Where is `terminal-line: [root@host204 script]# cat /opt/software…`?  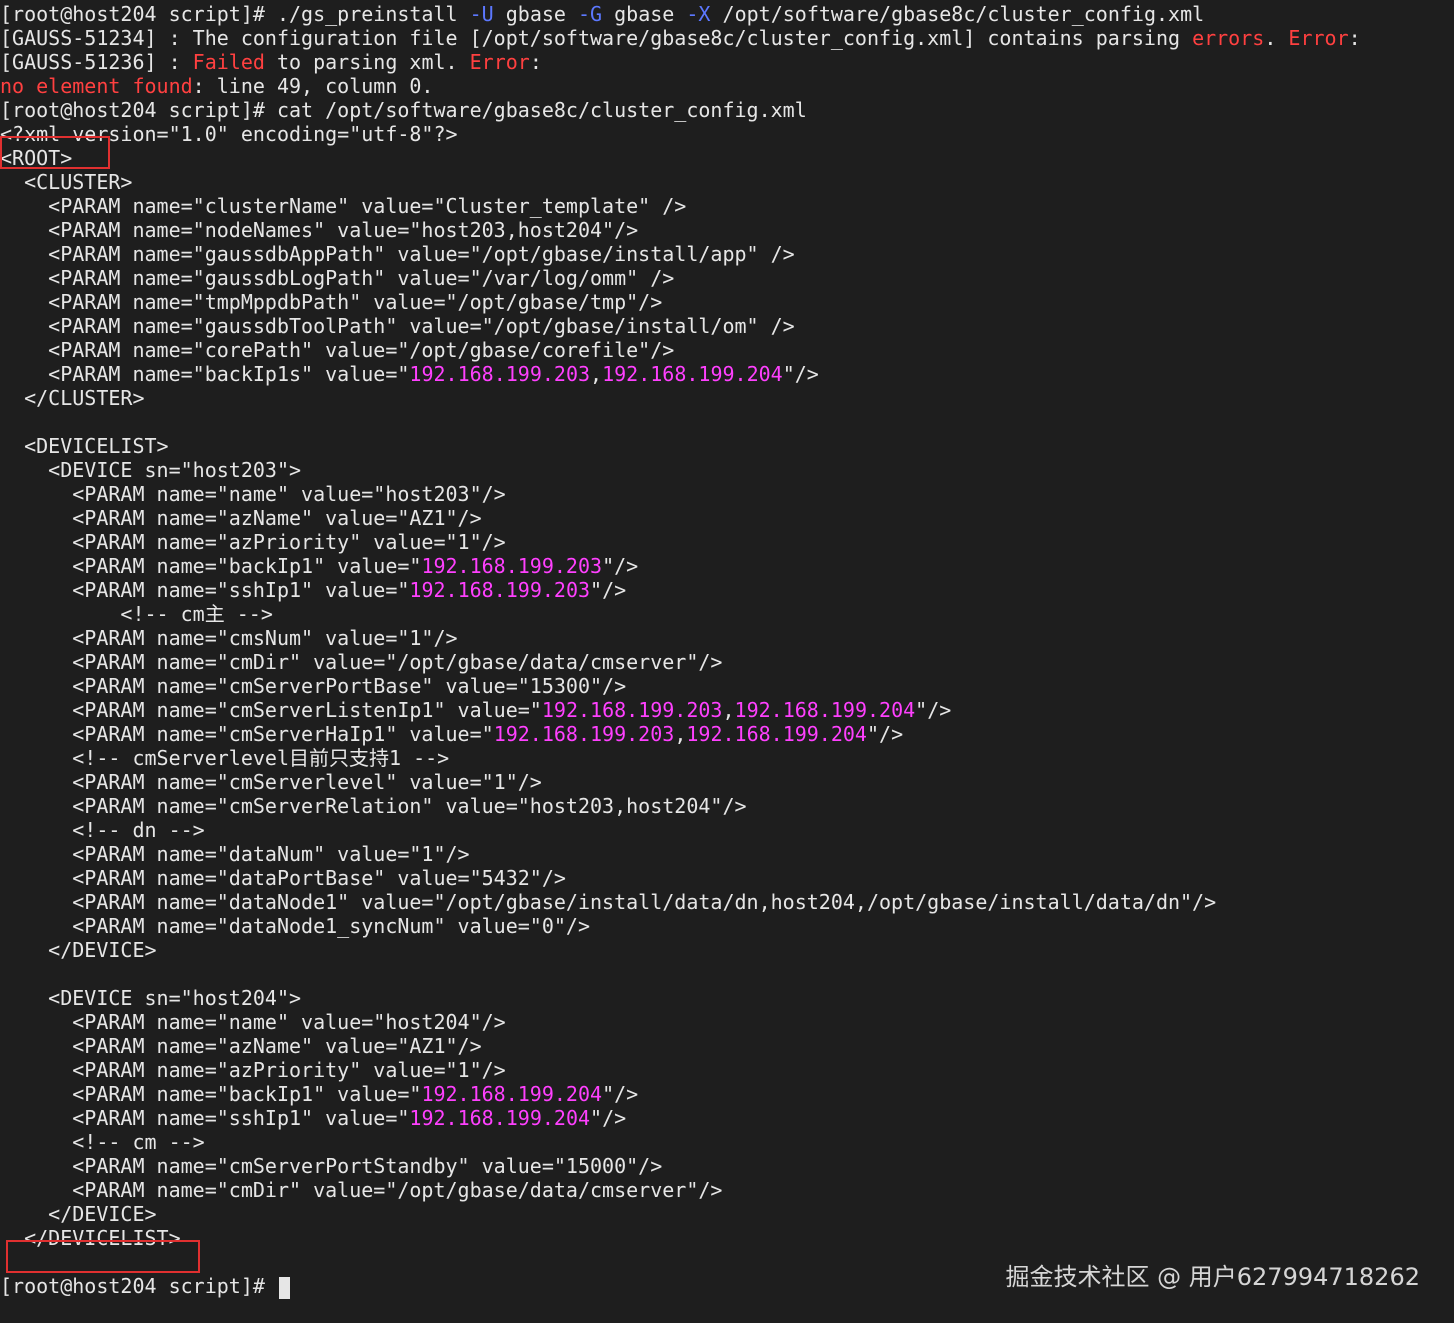 terminal-line: [root@host204 script]# cat /opt/software… is located at coordinates (403, 110).